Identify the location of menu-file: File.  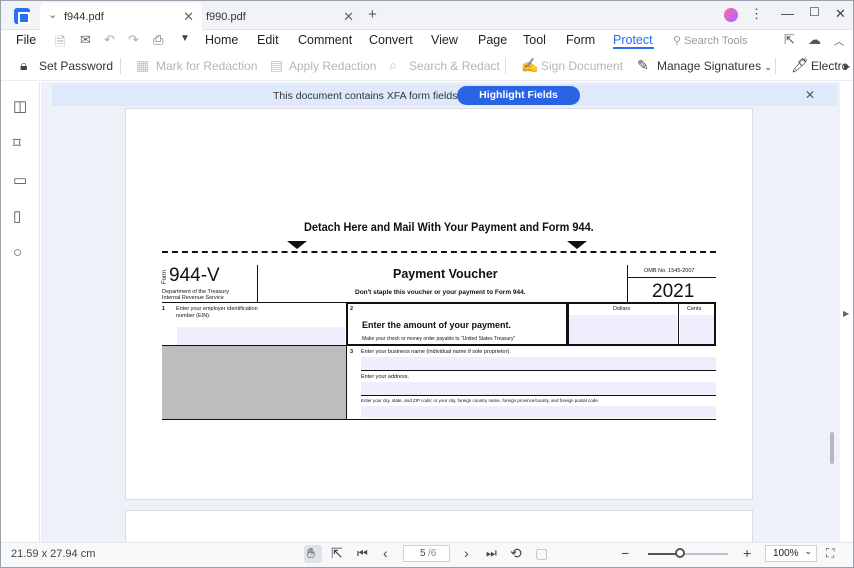
(26, 40).